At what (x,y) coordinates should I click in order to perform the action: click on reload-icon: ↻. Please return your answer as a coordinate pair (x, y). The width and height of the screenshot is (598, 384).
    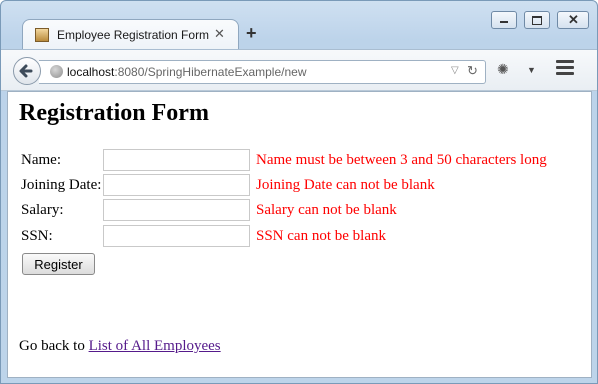
    Looking at the image, I should click on (472, 71).